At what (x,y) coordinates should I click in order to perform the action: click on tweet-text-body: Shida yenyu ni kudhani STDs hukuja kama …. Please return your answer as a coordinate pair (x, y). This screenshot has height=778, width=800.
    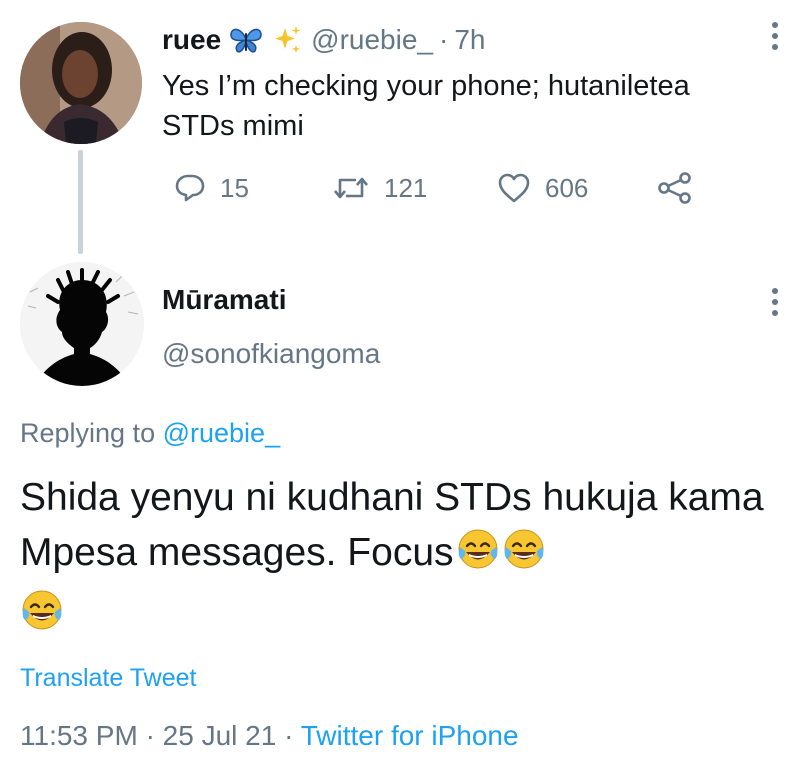
    Looking at the image, I should click on (392, 525).